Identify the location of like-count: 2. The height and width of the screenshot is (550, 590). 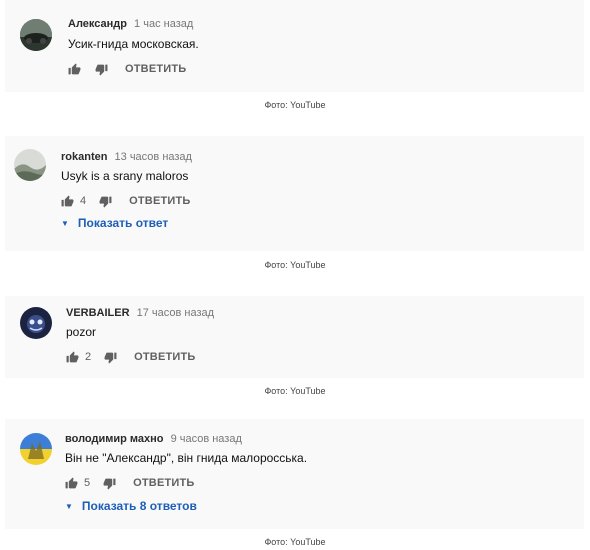
(88, 357).